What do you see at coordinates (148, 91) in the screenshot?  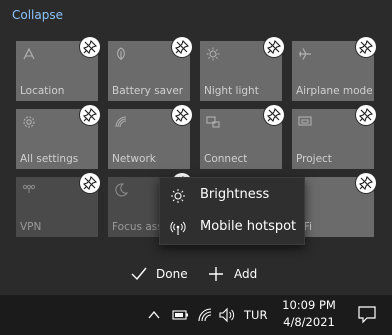 I see `tile-label: Battery saver` at bounding box center [148, 91].